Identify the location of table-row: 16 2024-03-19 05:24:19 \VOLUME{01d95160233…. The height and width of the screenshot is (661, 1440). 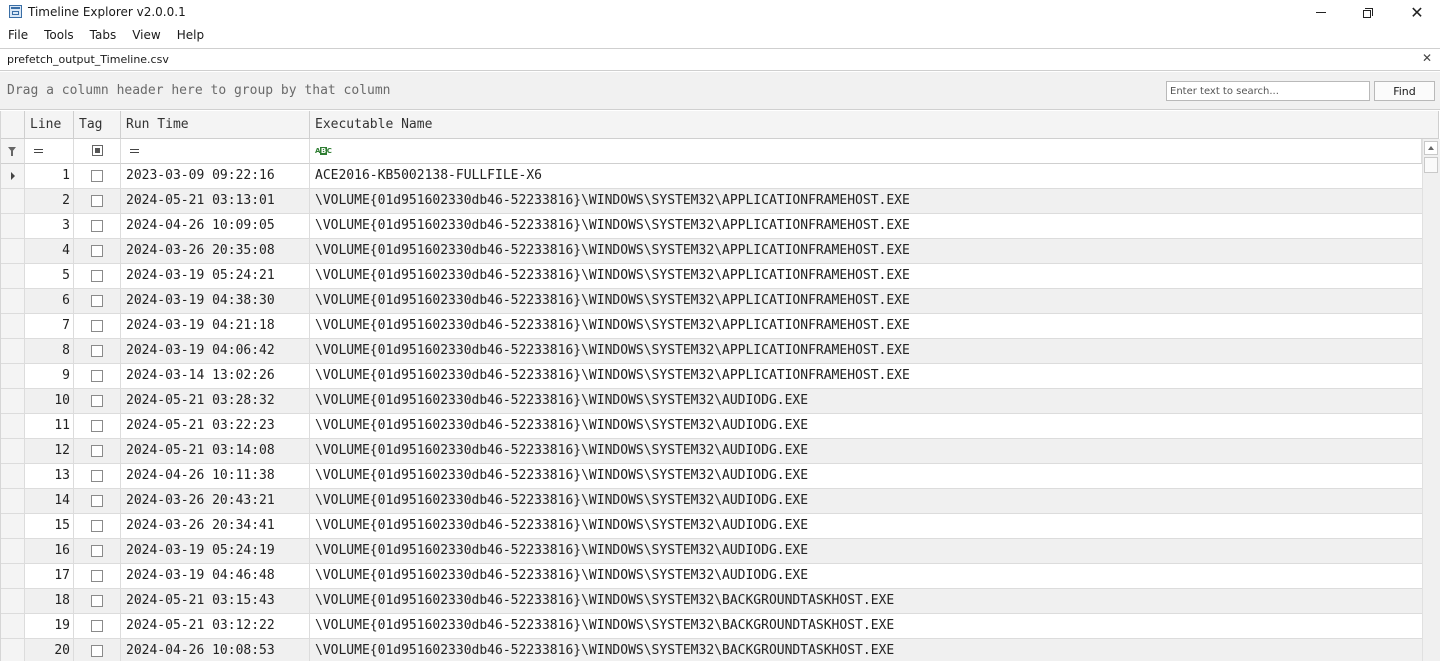
(711, 551).